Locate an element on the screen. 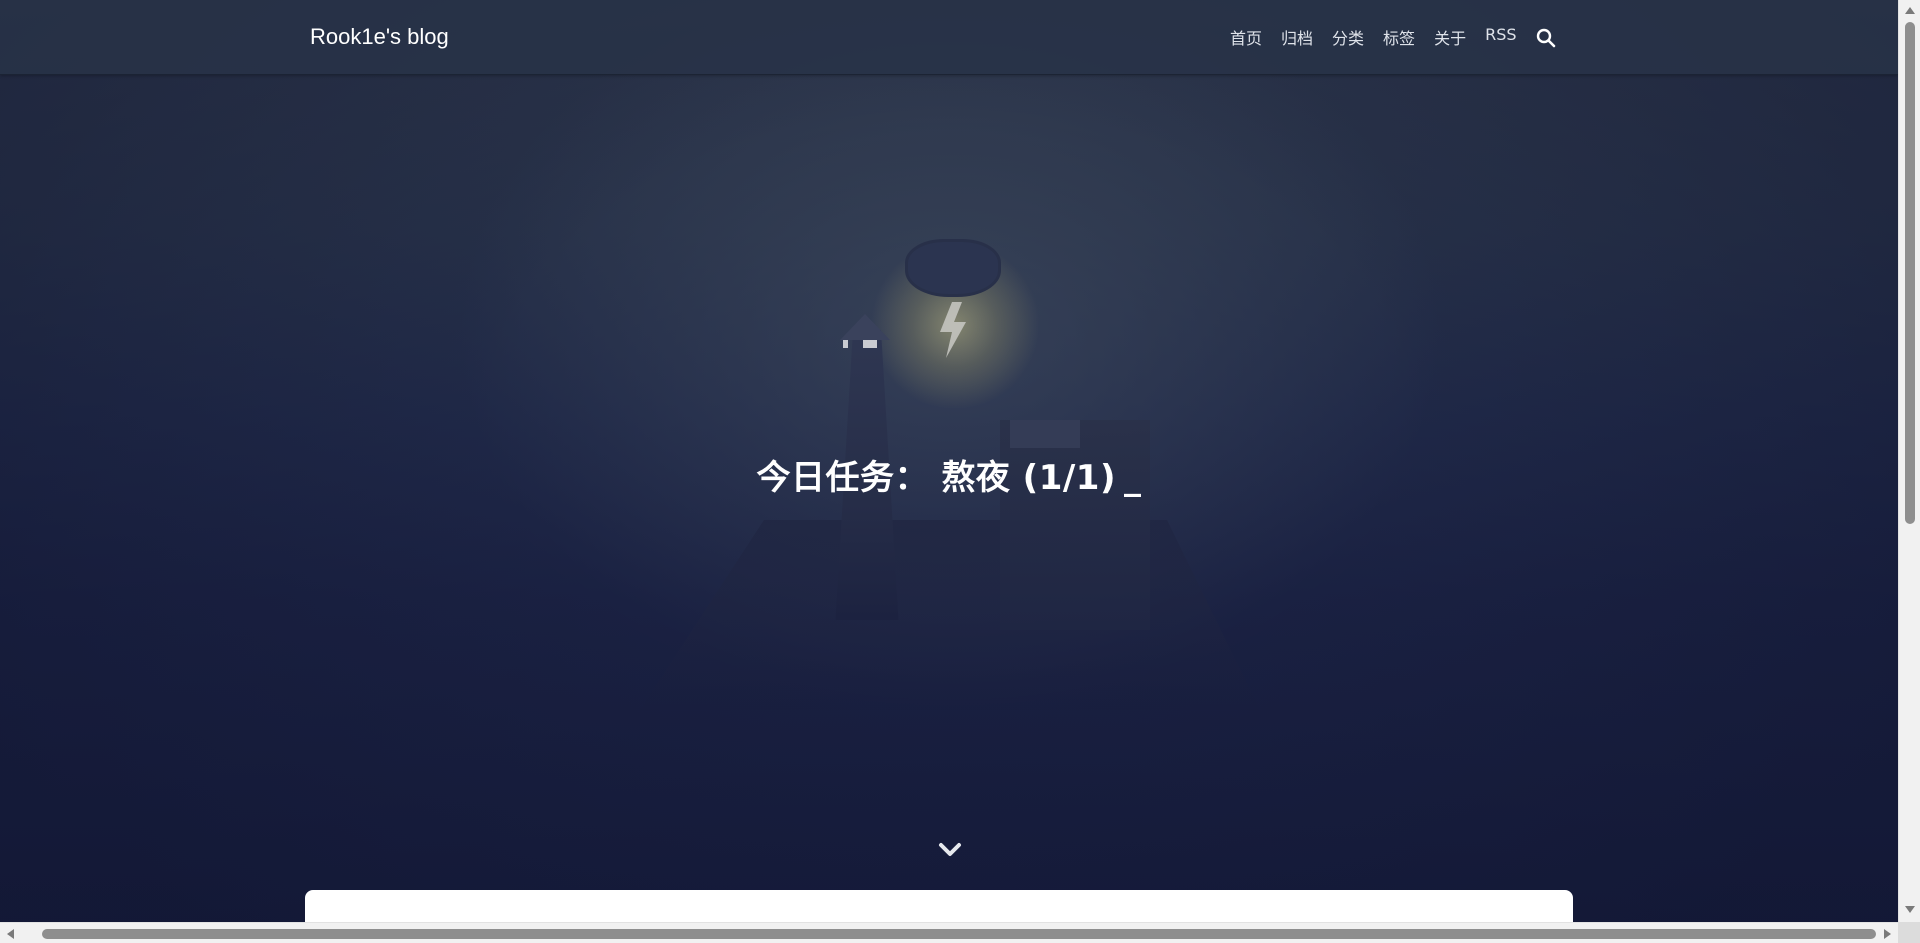 The image size is (1920, 943). scrollbar-corner is located at coordinates (1909, 932).